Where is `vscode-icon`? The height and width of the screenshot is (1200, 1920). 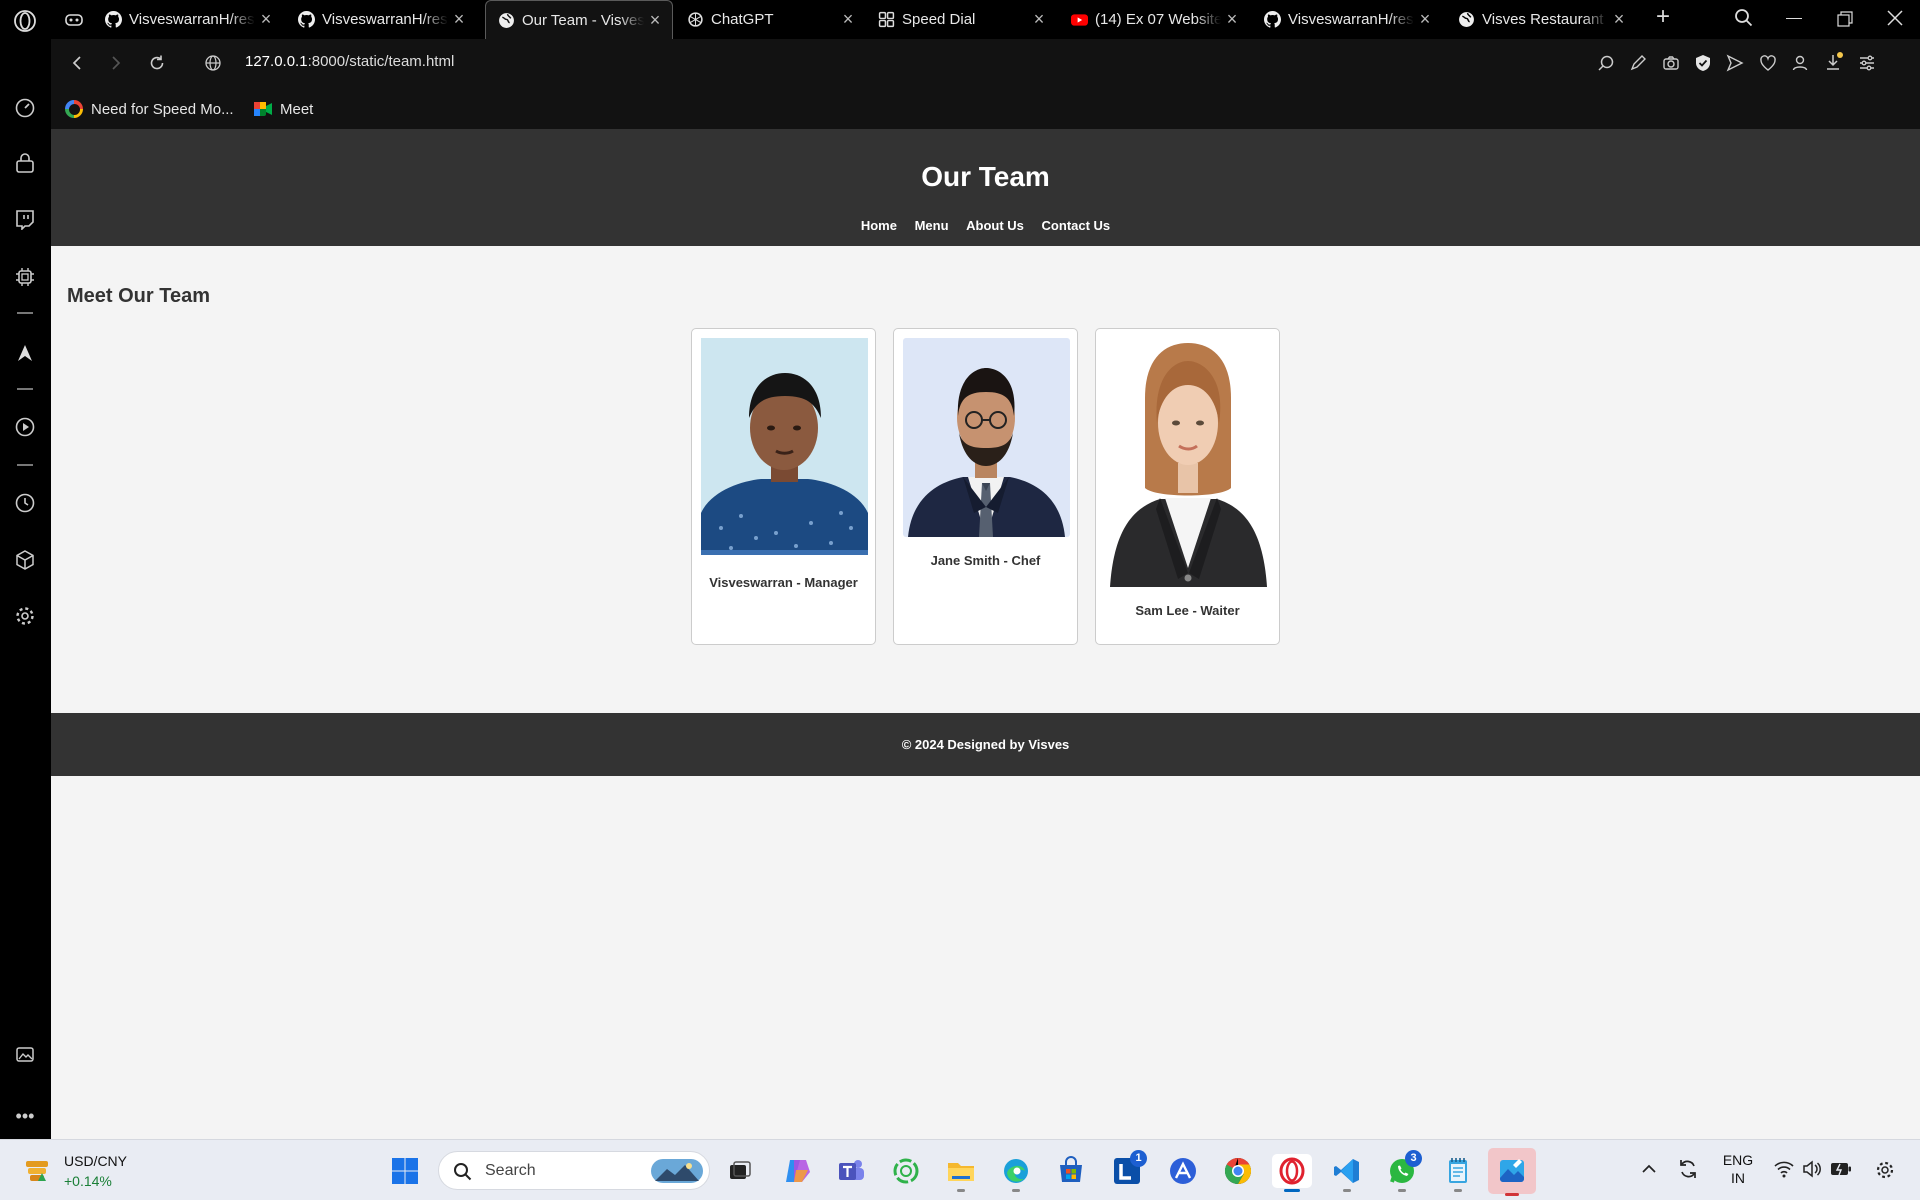 vscode-icon is located at coordinates (1347, 1173).